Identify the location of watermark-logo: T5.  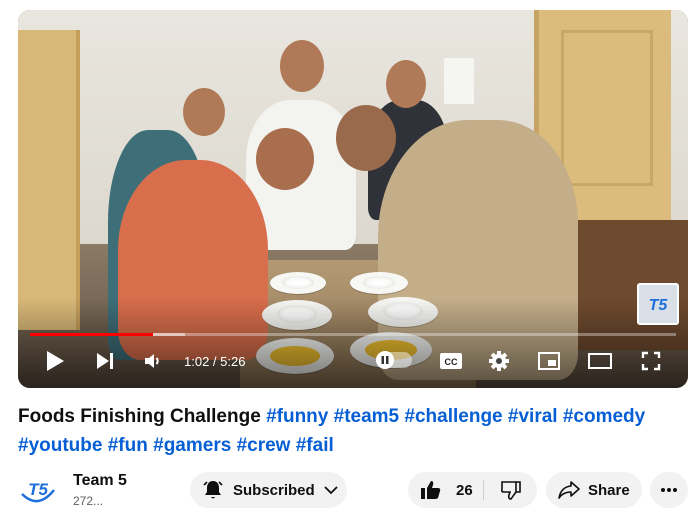
(659, 305).